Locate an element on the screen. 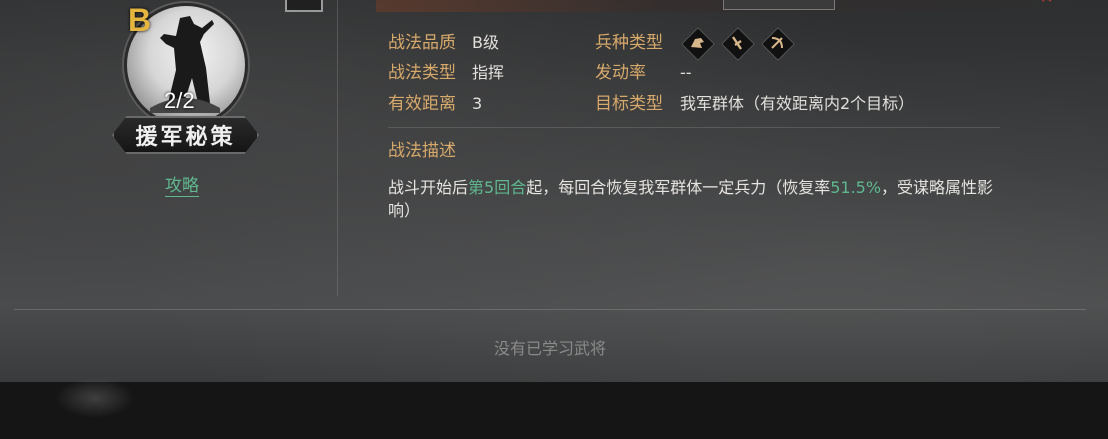 Image resolution: width=1108 pixels, height=439 pixels. quality-value: B级 is located at coordinates (485, 42).